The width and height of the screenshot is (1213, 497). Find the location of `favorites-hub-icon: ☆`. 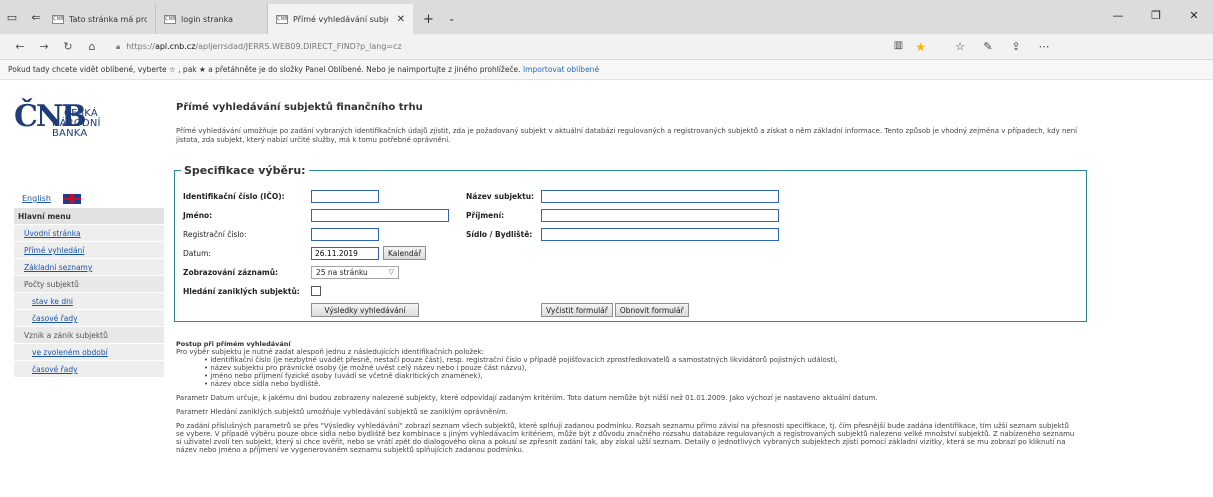

favorites-hub-icon: ☆ is located at coordinates (960, 46).